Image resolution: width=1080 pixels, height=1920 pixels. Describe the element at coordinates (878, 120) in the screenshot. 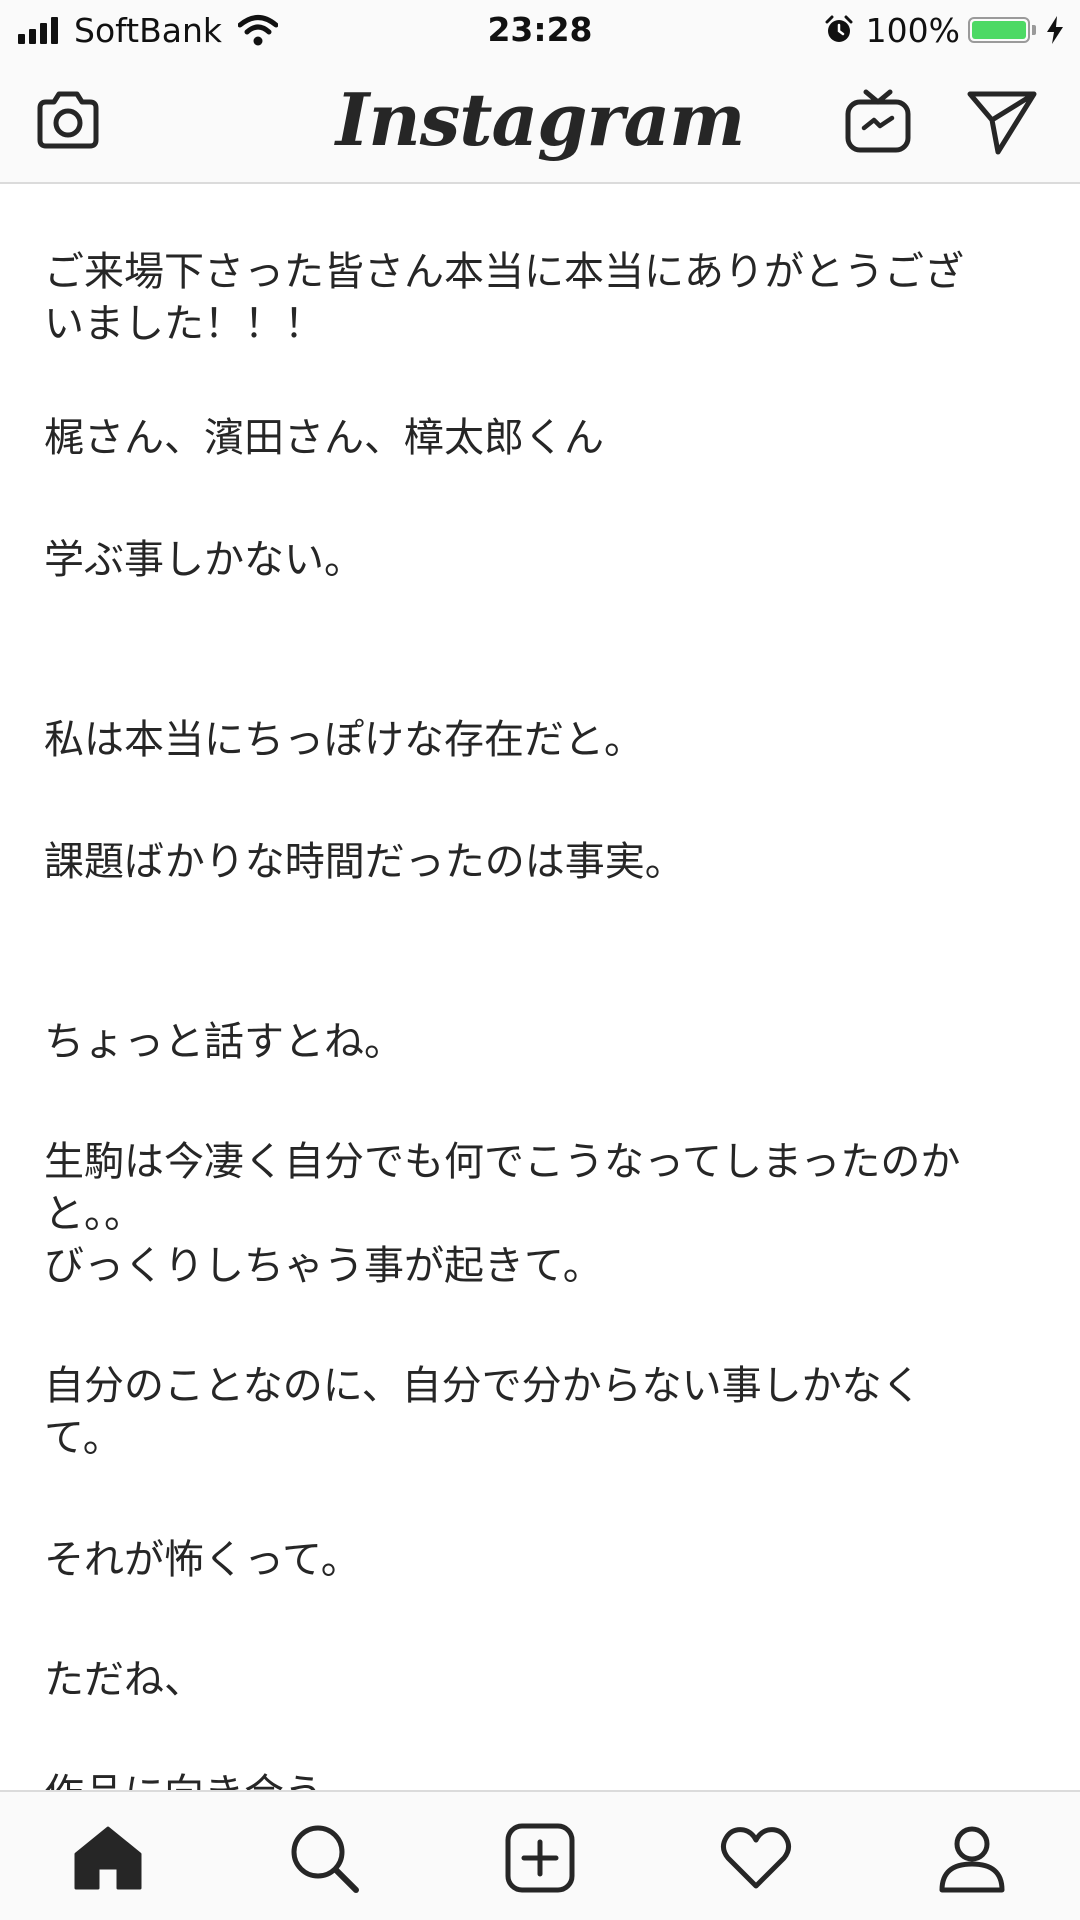

I see `igtv-icon` at that location.